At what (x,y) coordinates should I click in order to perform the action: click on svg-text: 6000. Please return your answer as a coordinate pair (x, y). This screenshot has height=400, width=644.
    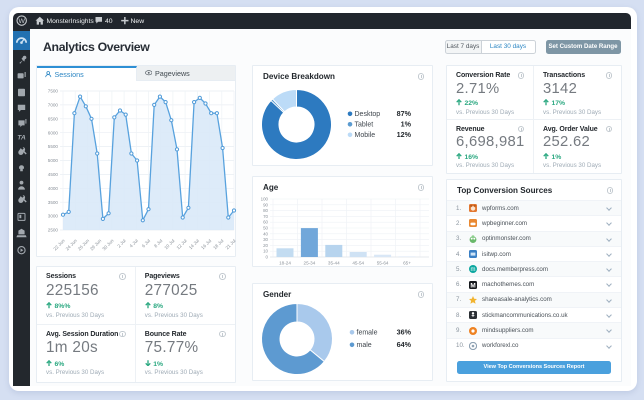
    Looking at the image, I should click on (53, 132).